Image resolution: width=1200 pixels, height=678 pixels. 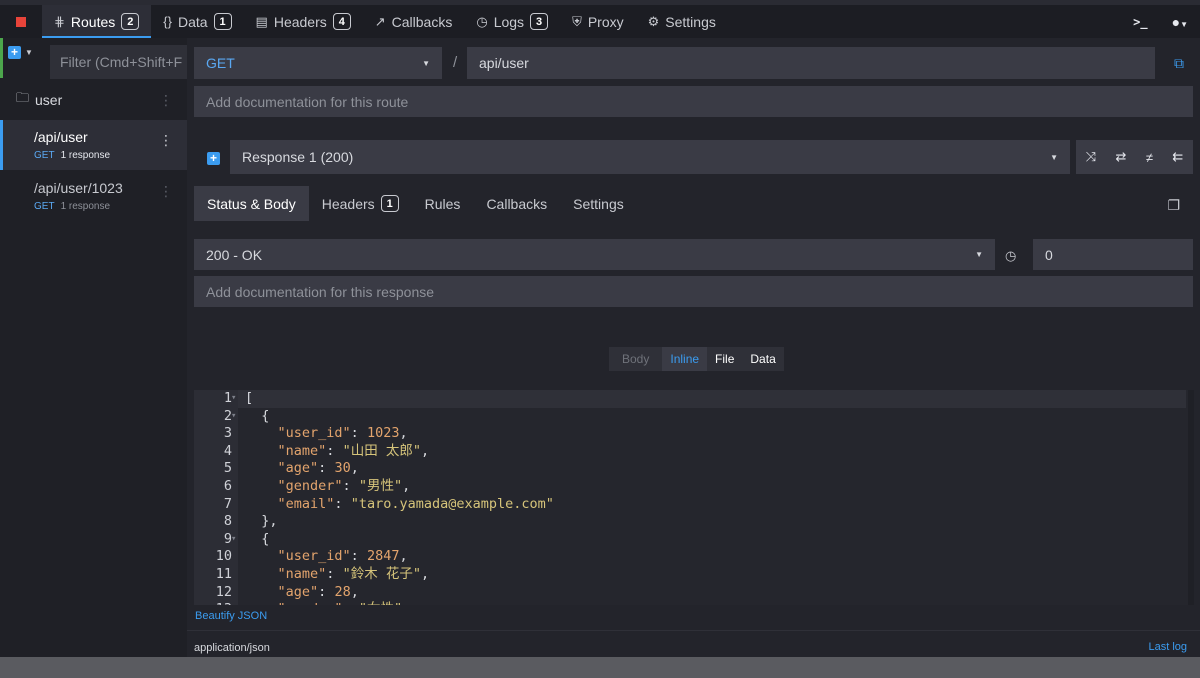 What do you see at coordinates (577, 21) in the screenshot?
I see `proxy-icon: ⛨` at bounding box center [577, 21].